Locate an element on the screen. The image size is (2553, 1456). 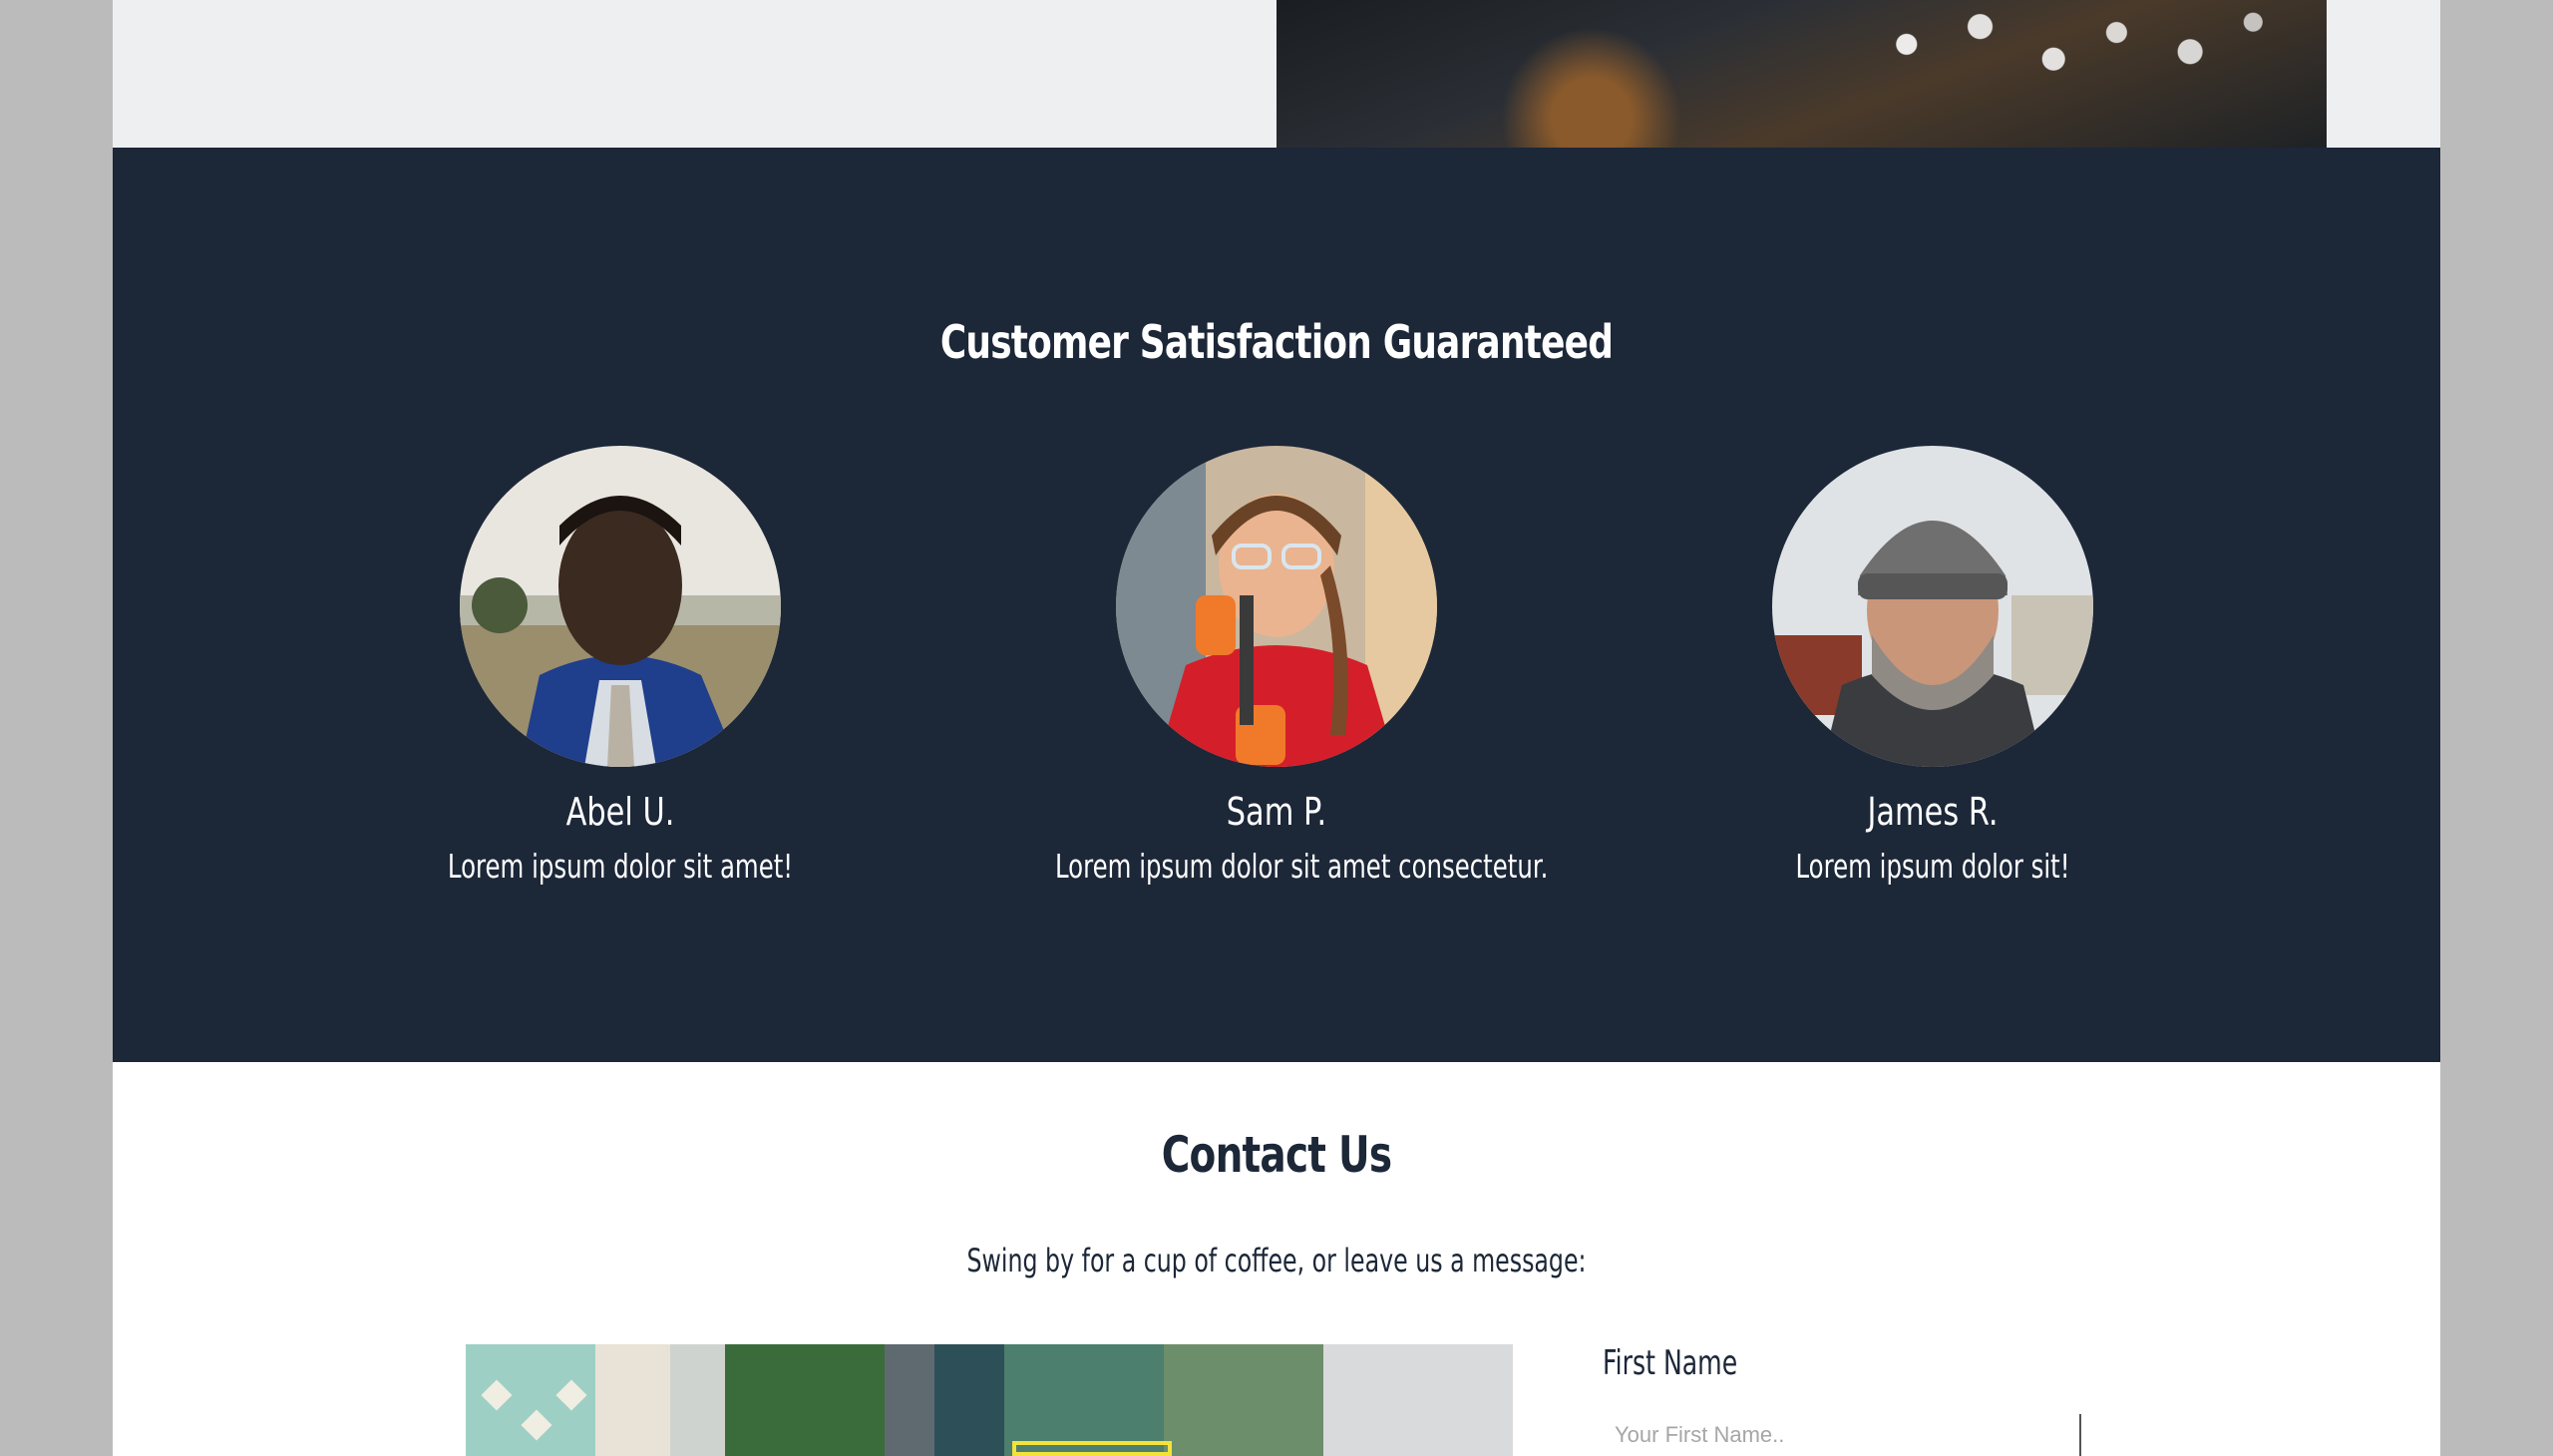
testimonial-quote: Lorem ipsum dolor sit amet! is located at coordinates (620, 866).